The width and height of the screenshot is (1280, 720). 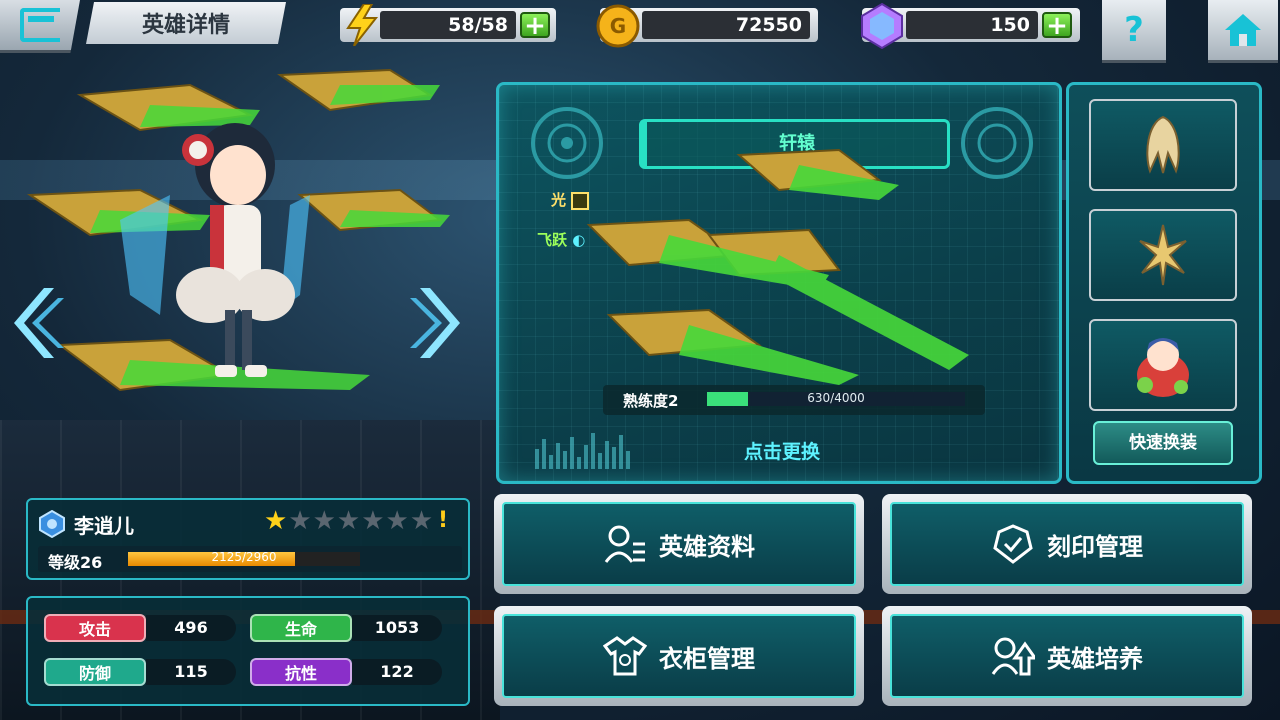 What do you see at coordinates (191, 628) in the screenshot?
I see `stat-attack-value: 496` at bounding box center [191, 628].